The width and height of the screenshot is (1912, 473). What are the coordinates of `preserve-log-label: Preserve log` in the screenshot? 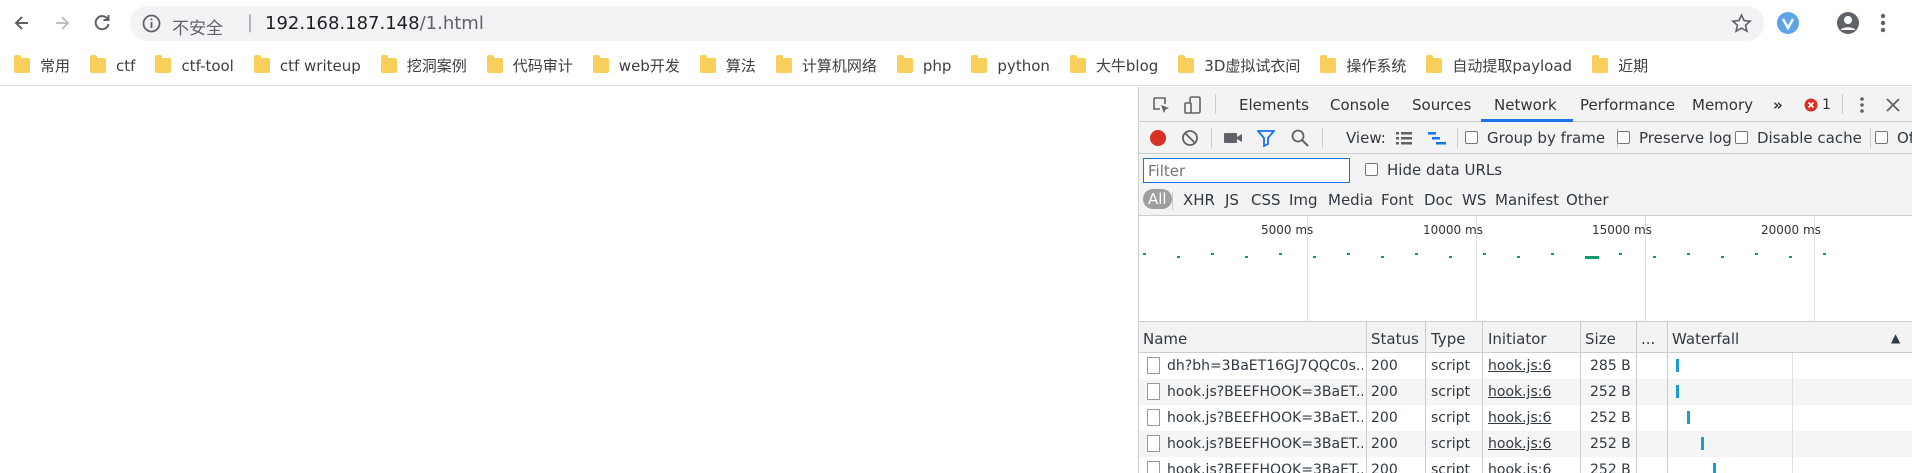 It's located at (1685, 138).